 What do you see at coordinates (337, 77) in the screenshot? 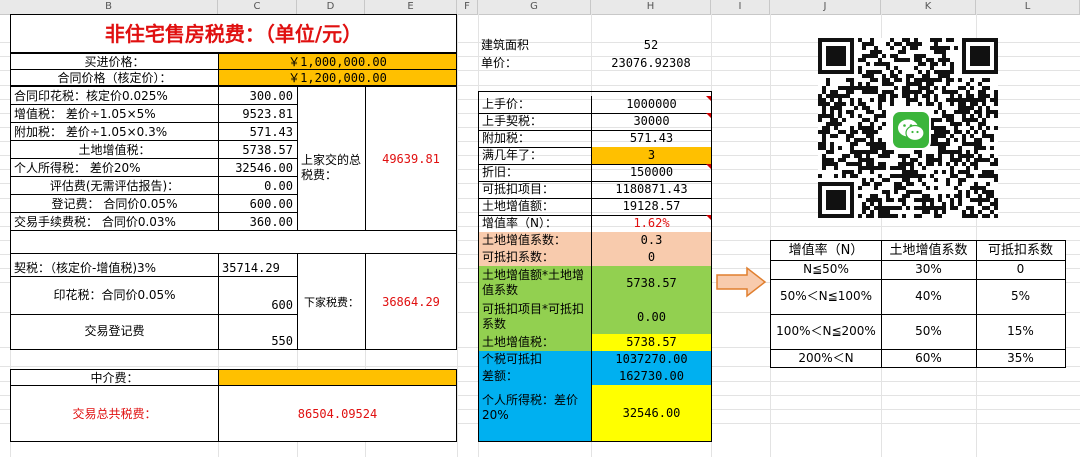
I see `contract-price-value: ￥1,200,000.00` at bounding box center [337, 77].